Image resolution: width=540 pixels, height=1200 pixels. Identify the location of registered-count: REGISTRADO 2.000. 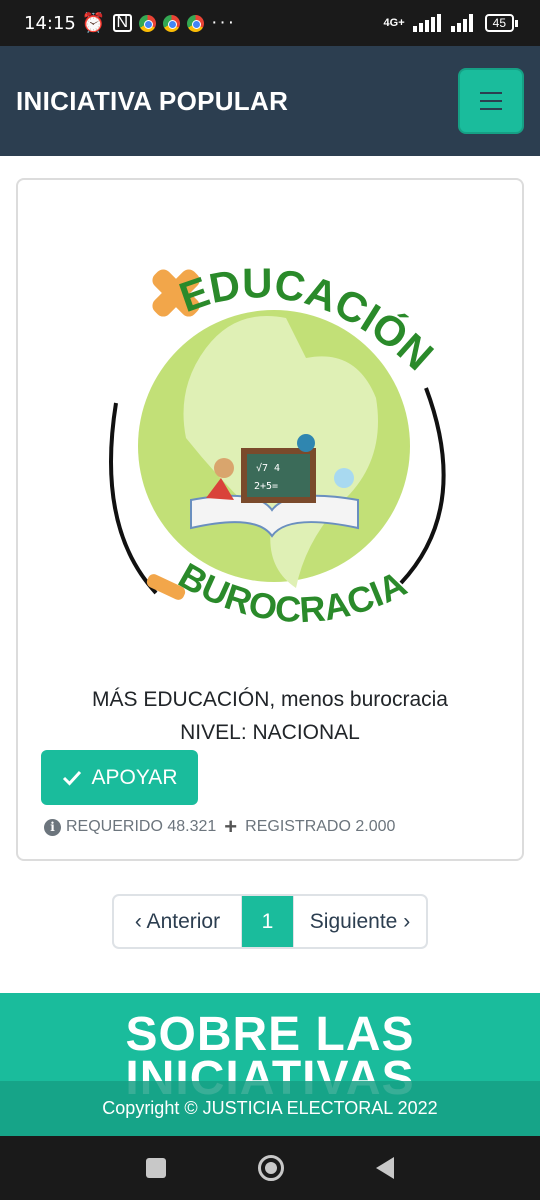
(320, 826).